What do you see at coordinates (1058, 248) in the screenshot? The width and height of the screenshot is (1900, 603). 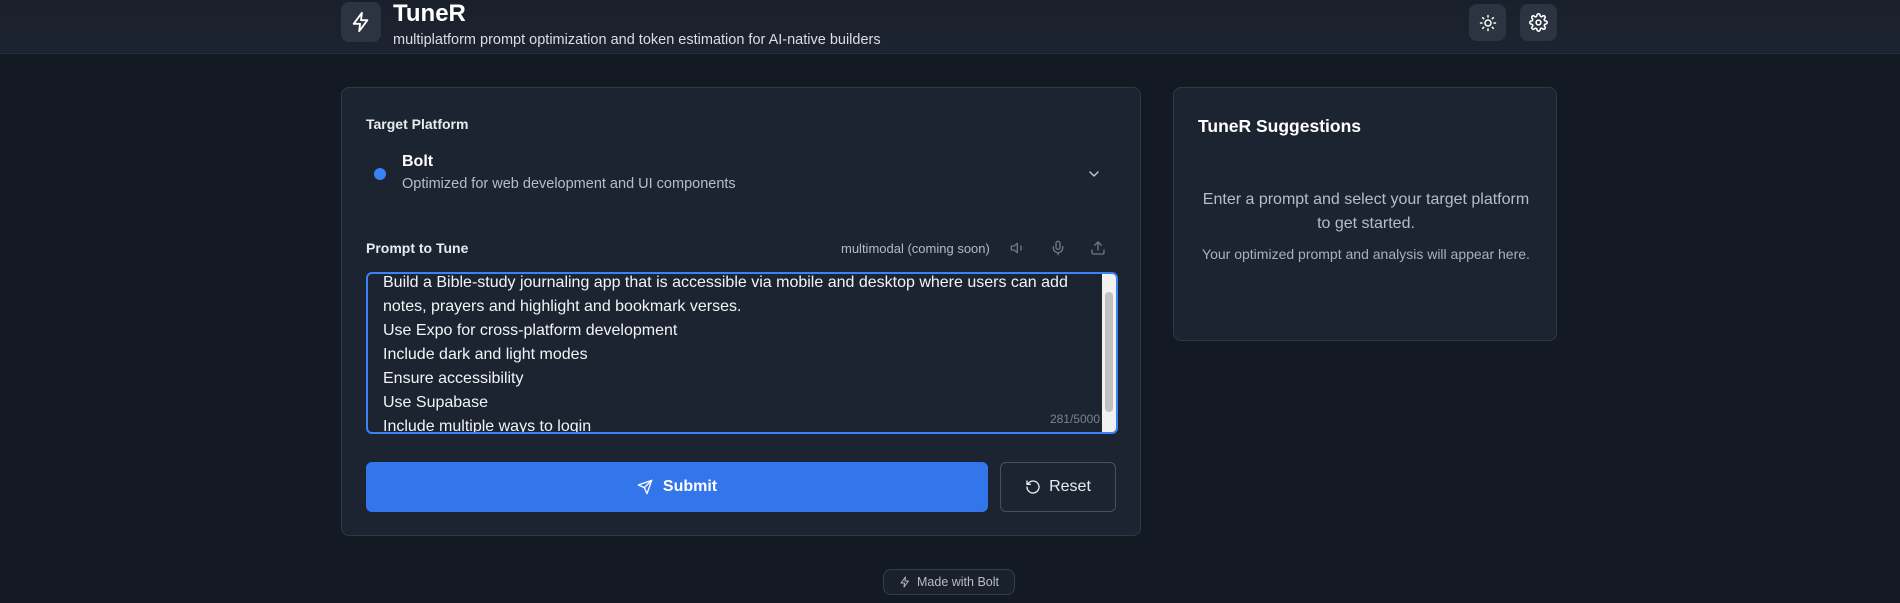 I see `microphone-icon` at bounding box center [1058, 248].